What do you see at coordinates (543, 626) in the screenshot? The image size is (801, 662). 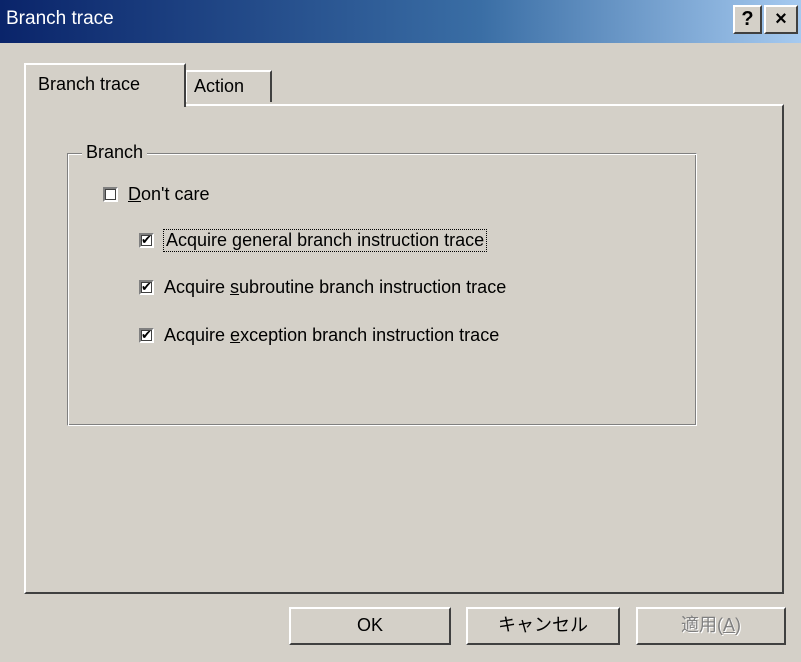 I see `cancel-button: キャンセル` at bounding box center [543, 626].